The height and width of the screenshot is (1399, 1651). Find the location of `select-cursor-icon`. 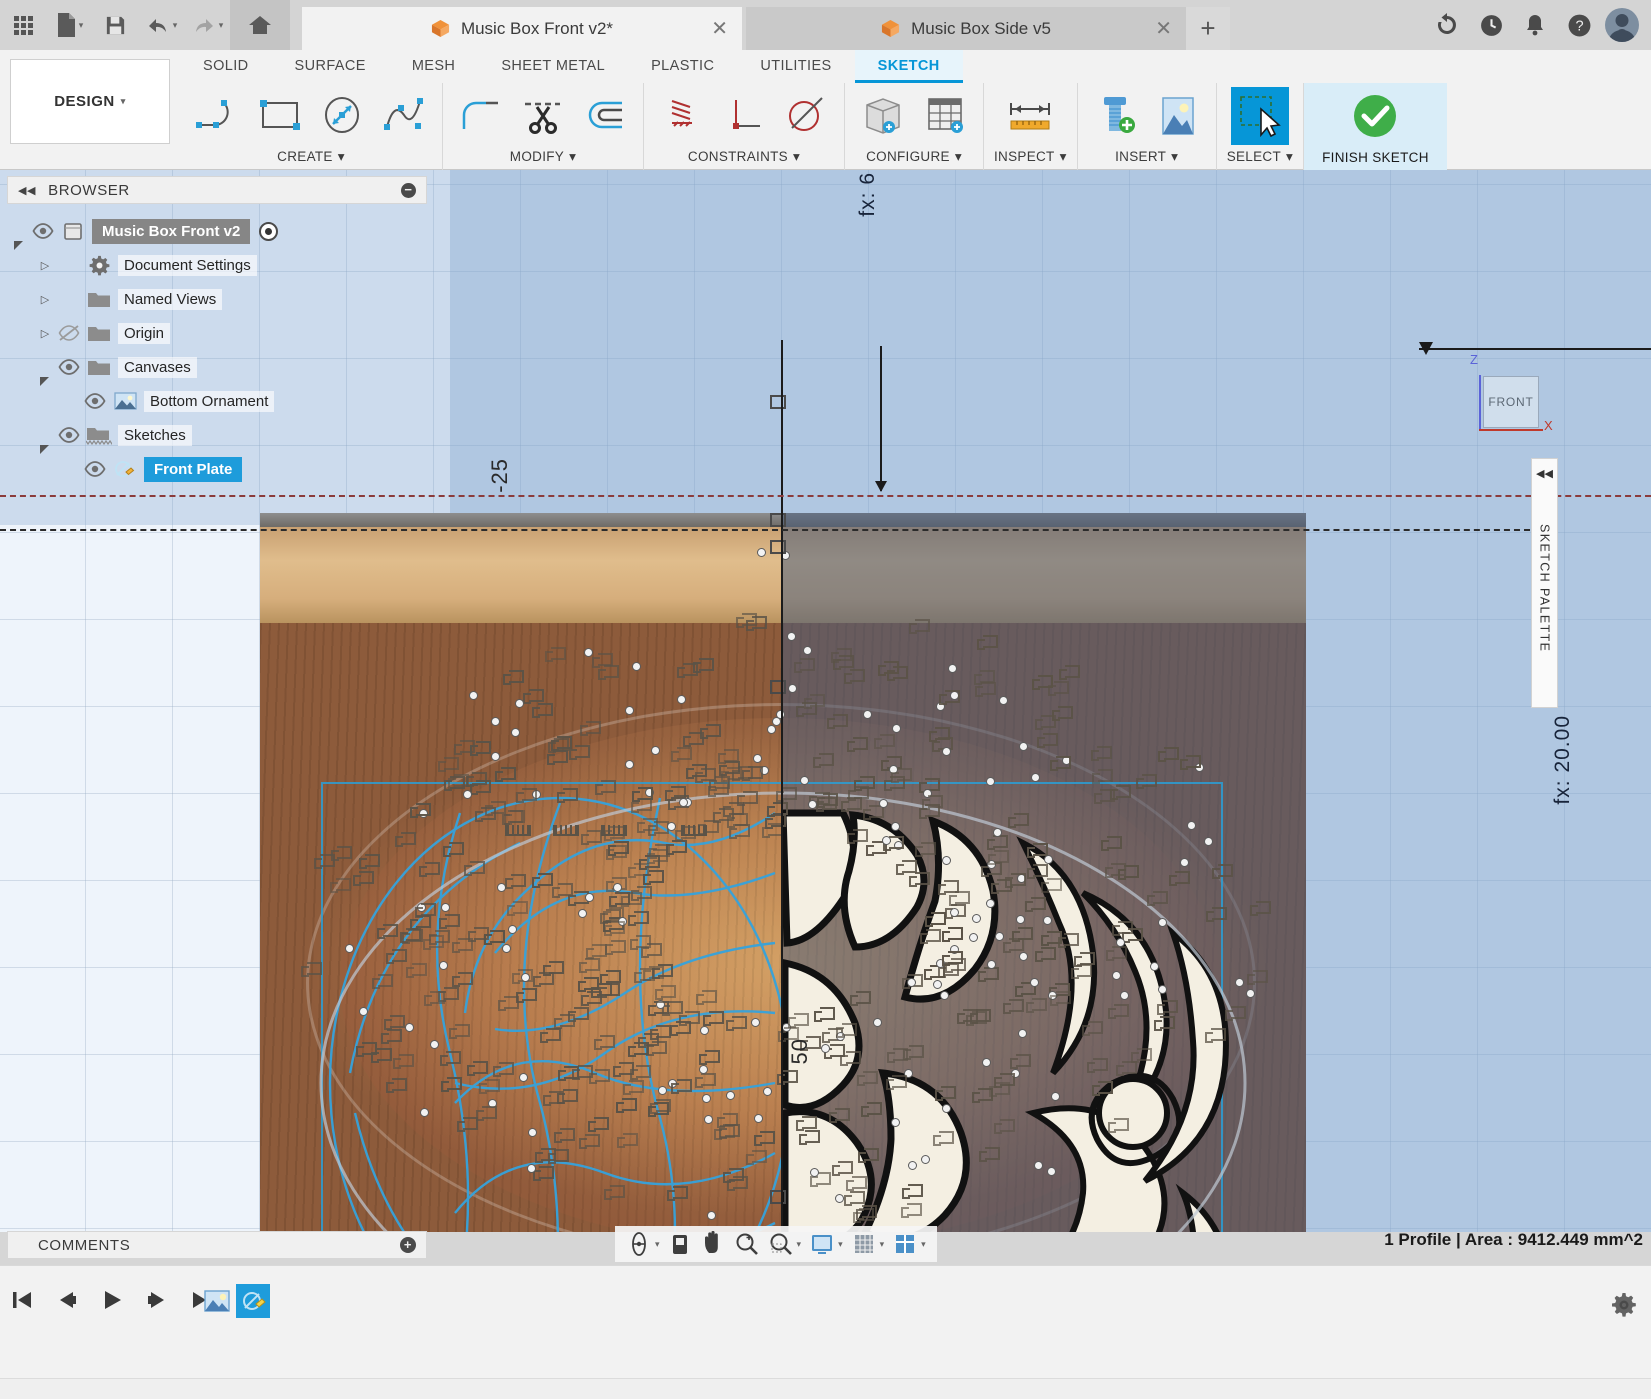

select-cursor-icon is located at coordinates (1259, 116).